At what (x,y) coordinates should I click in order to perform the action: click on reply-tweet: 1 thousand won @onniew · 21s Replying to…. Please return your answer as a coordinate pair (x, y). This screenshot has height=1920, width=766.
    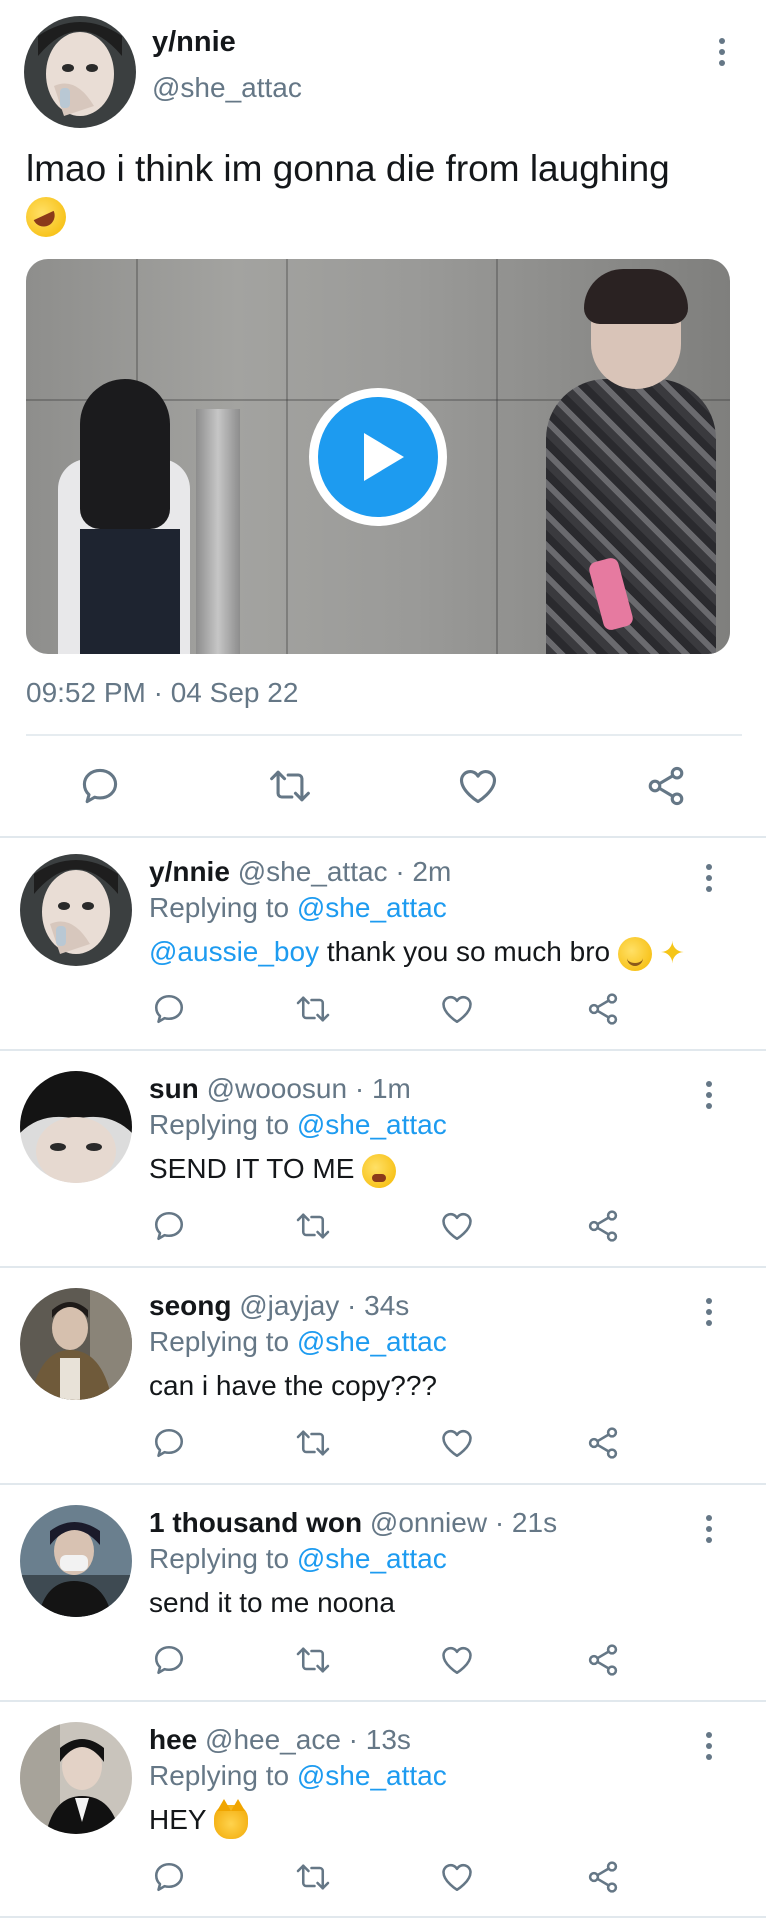
    Looking at the image, I should click on (383, 1599).